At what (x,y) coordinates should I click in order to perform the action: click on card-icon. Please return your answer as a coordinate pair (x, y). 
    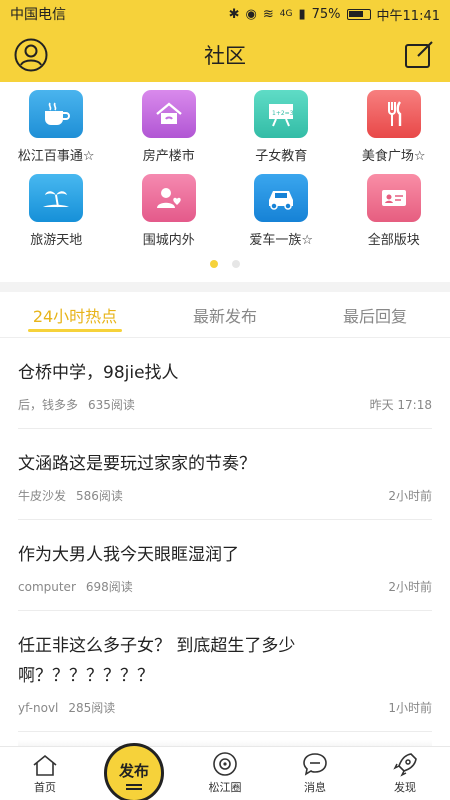
    Looking at the image, I should click on (393, 198).